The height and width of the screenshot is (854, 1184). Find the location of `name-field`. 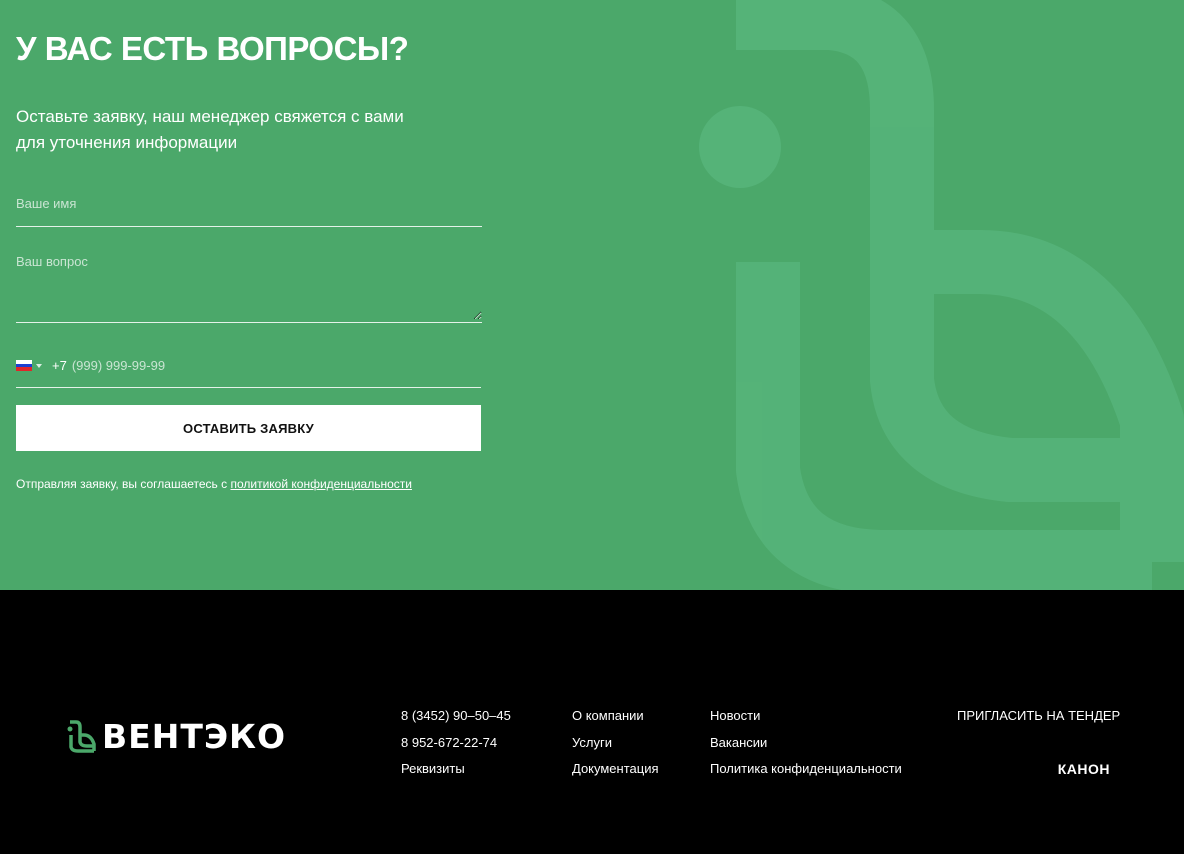

name-field is located at coordinates (249, 209).